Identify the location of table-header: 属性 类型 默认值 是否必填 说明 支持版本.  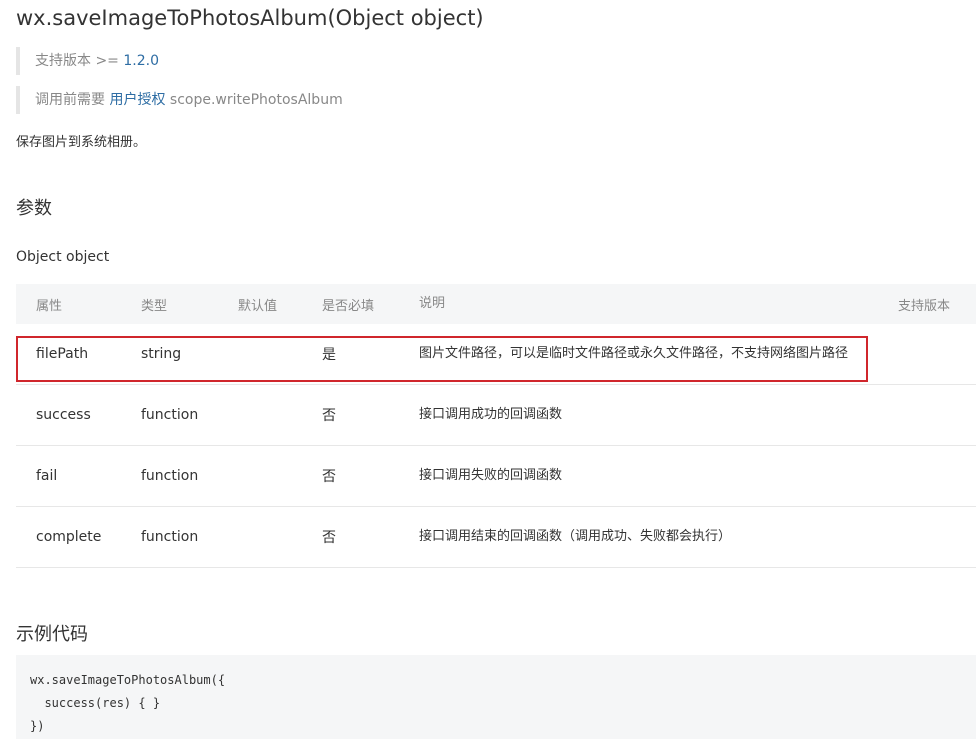
(496, 304).